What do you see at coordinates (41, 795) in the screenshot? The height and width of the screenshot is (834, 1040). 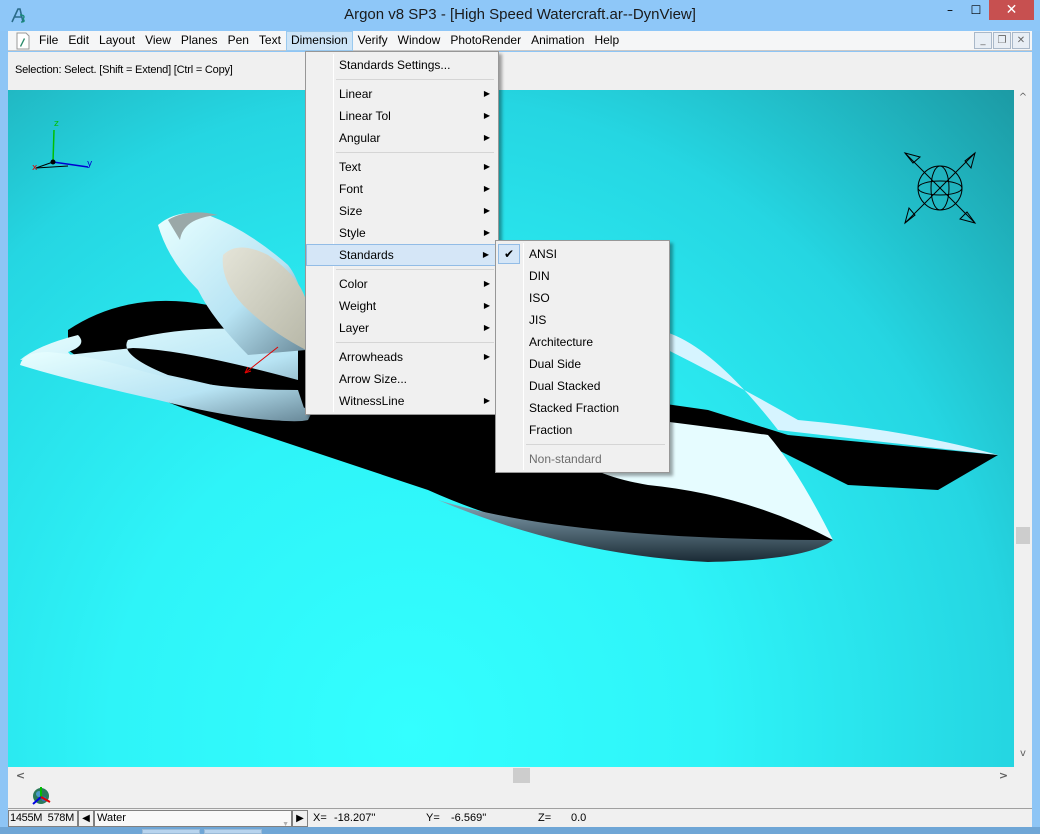 I see `globe-view-icon` at bounding box center [41, 795].